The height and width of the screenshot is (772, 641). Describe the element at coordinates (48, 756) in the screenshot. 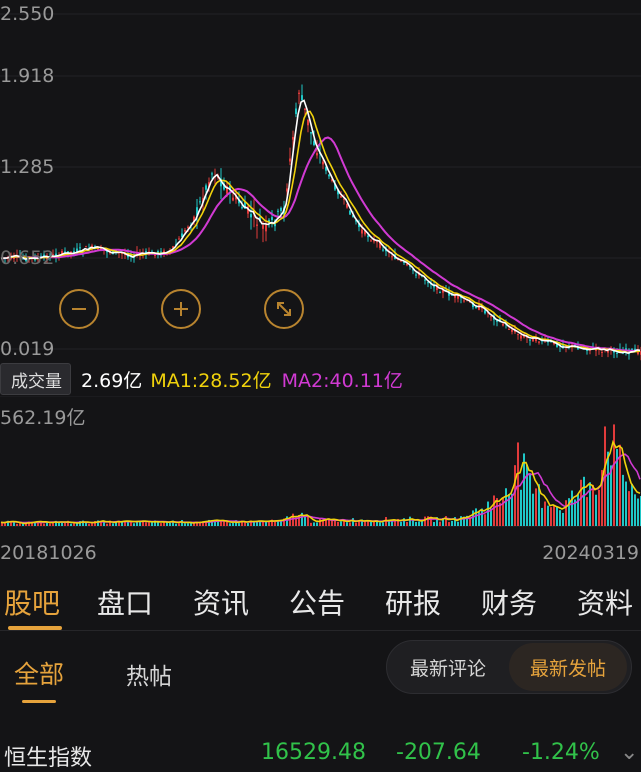

I see `ticker-name: 恒生指数` at that location.